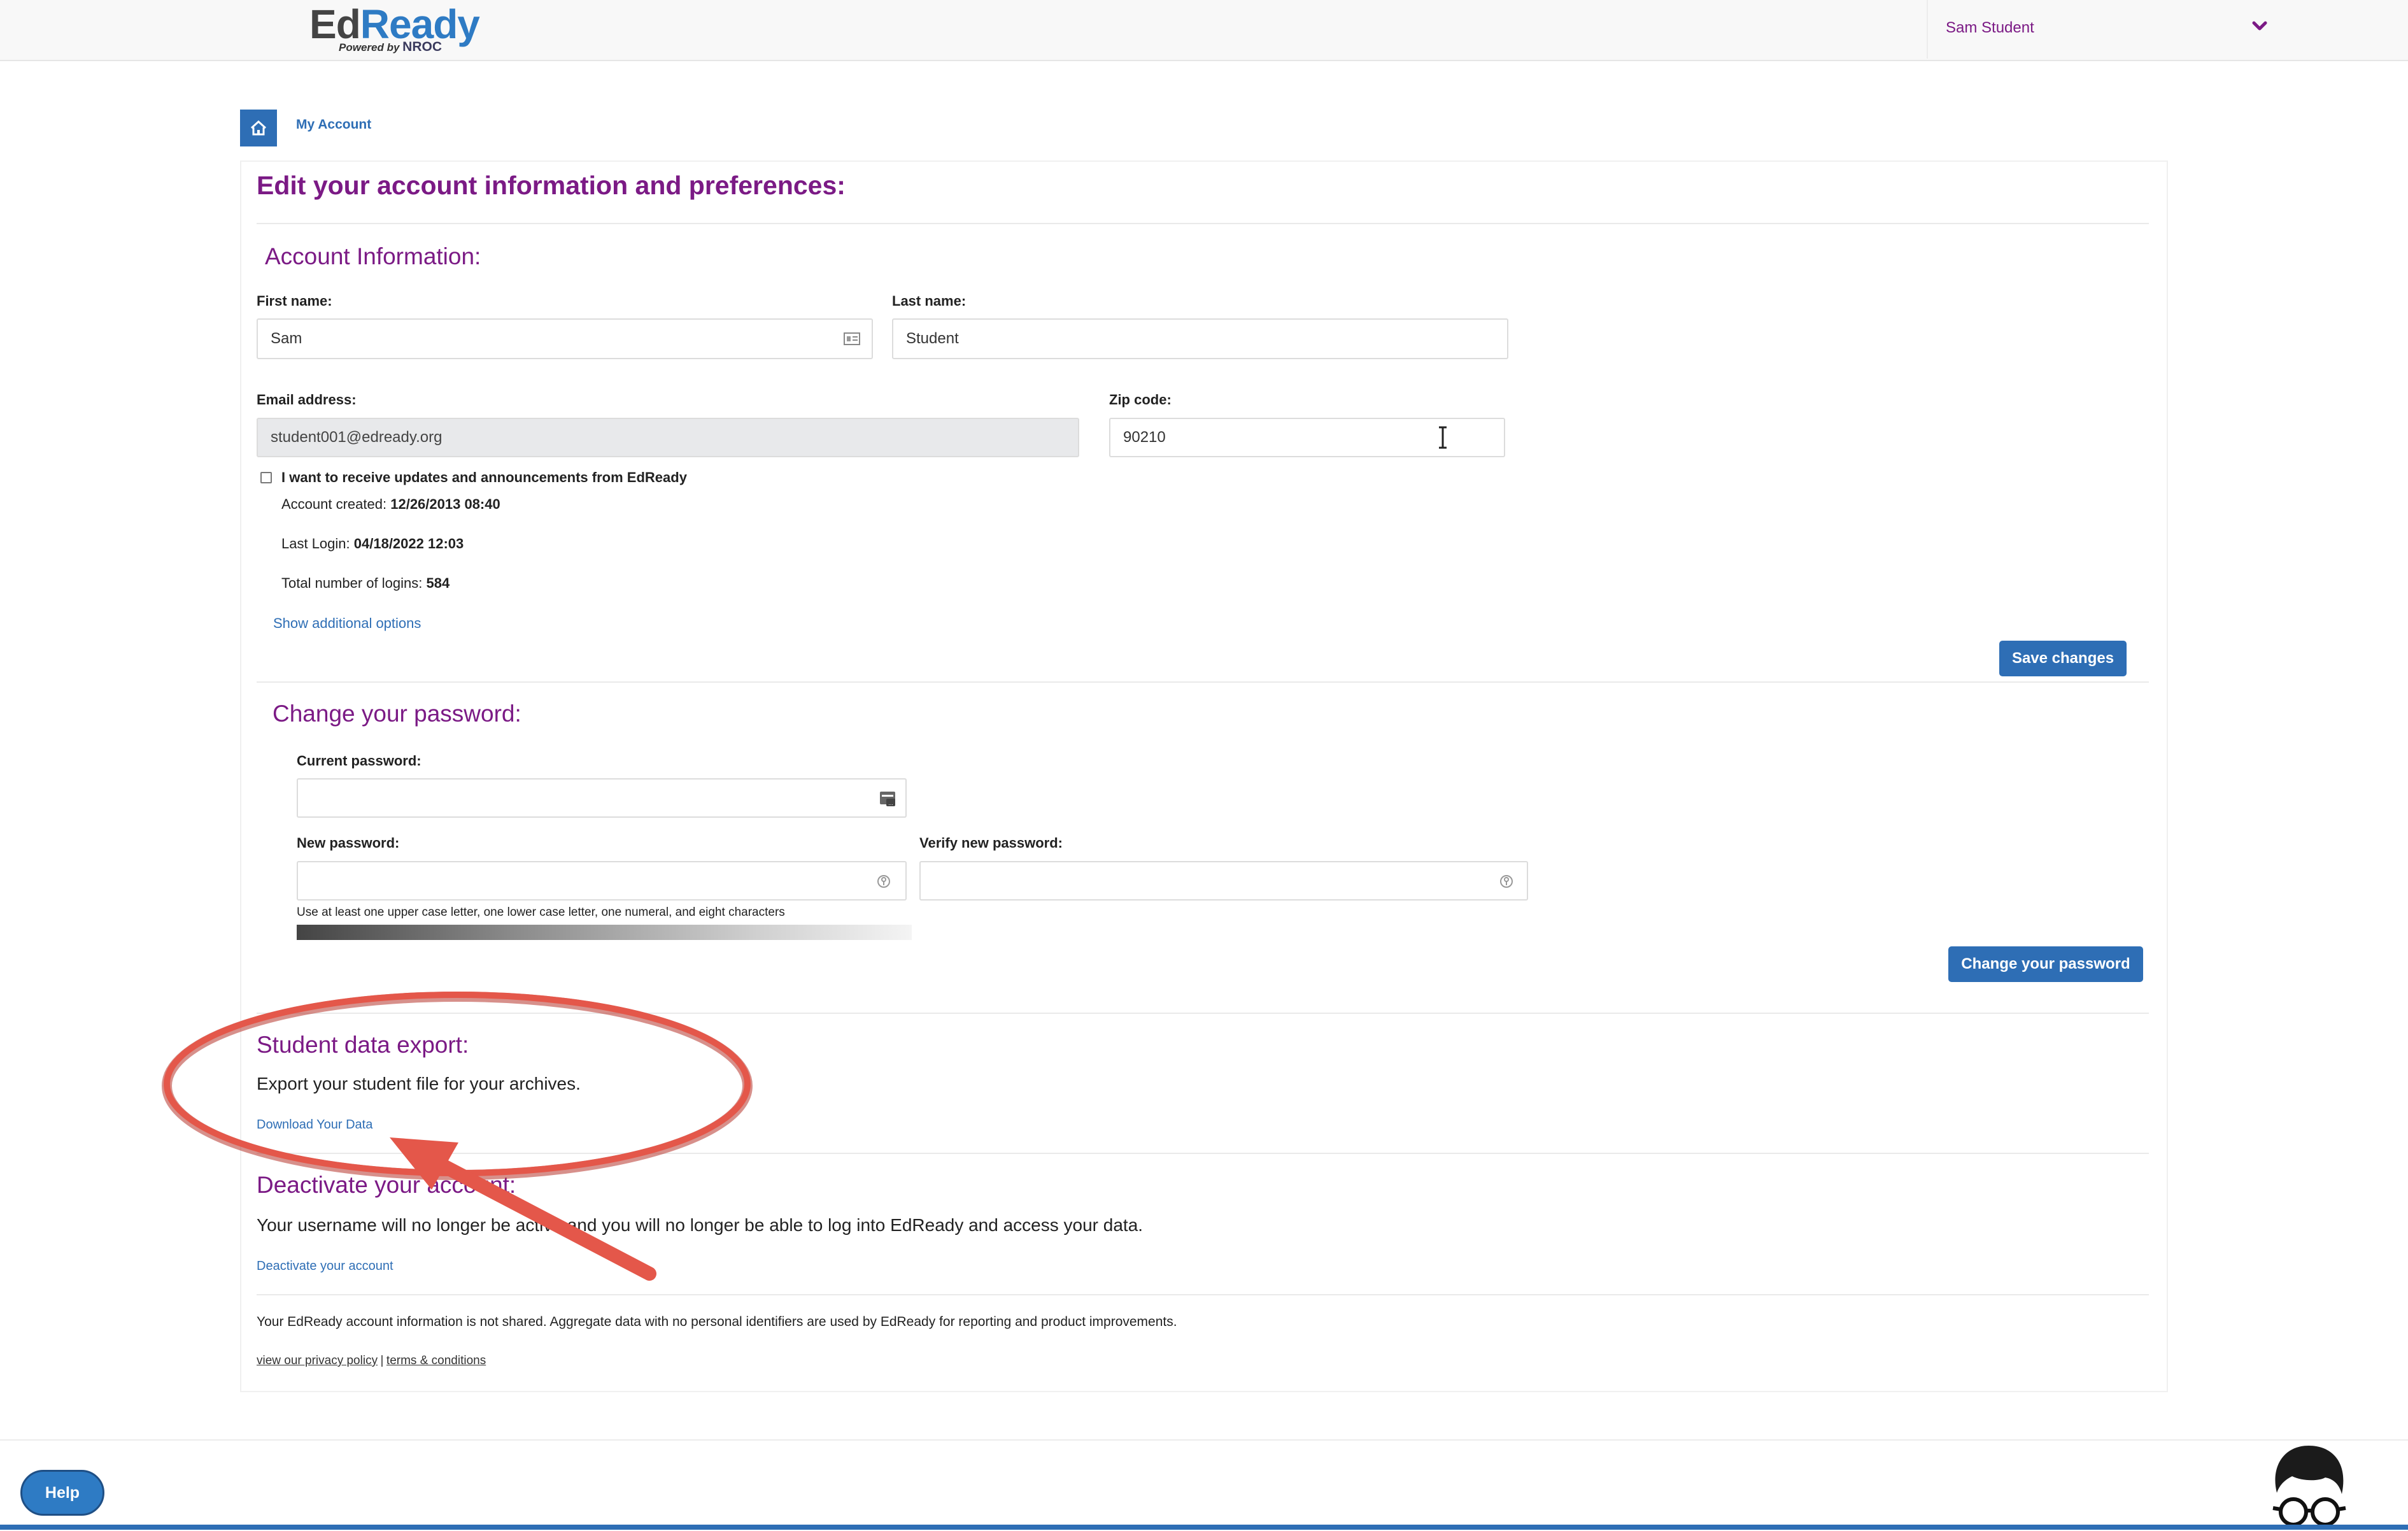 This screenshot has width=2408, height=1531. What do you see at coordinates (602, 798) in the screenshot?
I see `current-password-field` at bounding box center [602, 798].